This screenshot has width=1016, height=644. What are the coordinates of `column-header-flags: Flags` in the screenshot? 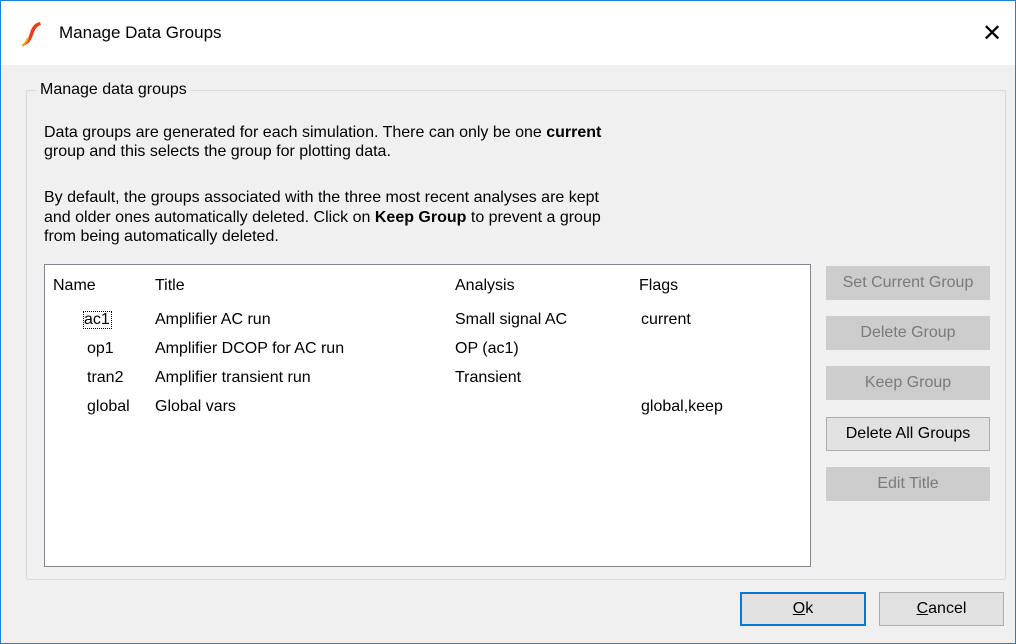 It's located at (658, 286).